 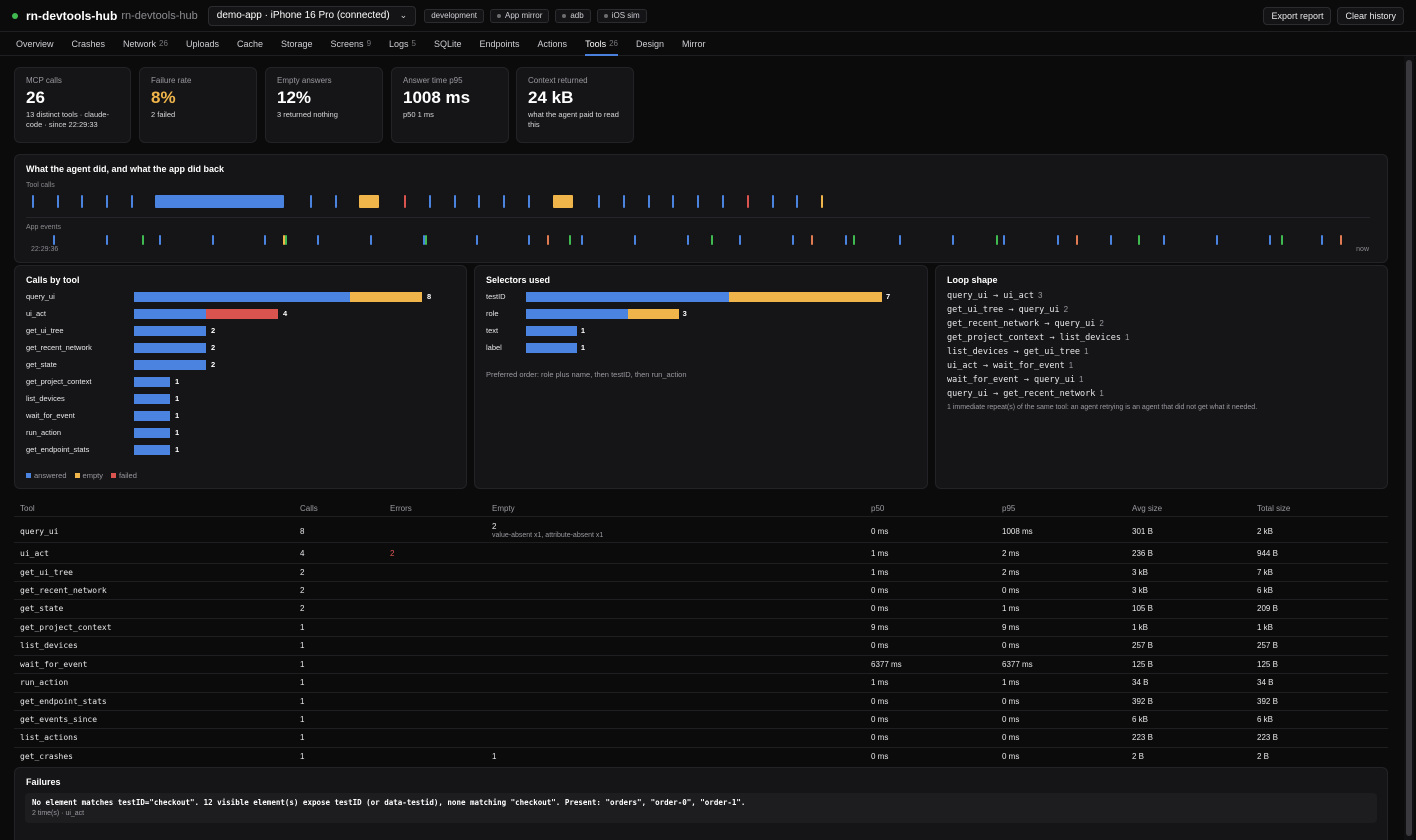 I want to click on tab-overview: Overview, so click(x=35, y=43).